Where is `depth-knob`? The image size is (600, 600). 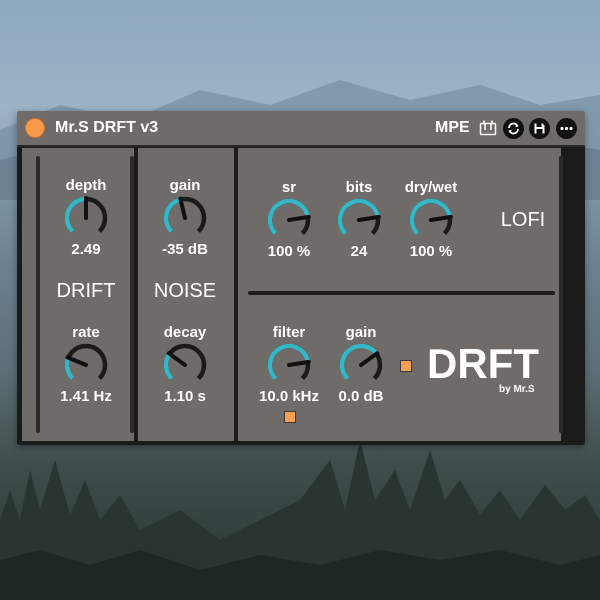
depth-knob is located at coordinates (86, 220).